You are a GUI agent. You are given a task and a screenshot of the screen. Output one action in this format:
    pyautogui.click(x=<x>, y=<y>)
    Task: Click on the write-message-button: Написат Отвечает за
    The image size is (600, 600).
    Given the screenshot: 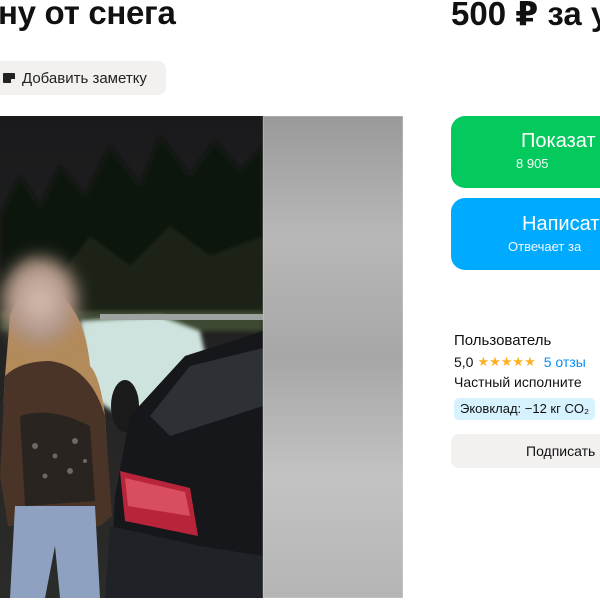 What is the action you would take?
    pyautogui.click(x=525, y=234)
    